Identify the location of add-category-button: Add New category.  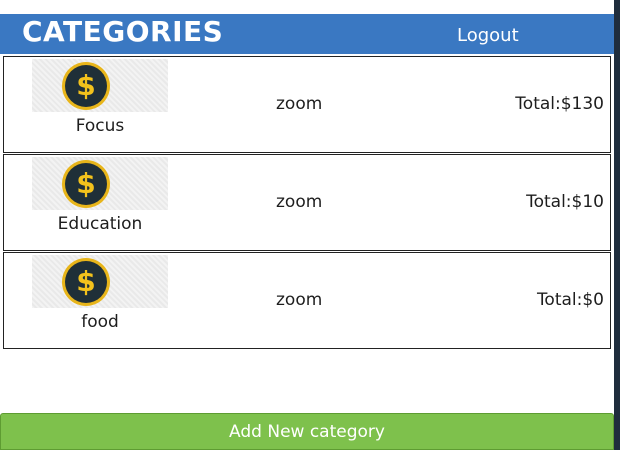
(307, 431).